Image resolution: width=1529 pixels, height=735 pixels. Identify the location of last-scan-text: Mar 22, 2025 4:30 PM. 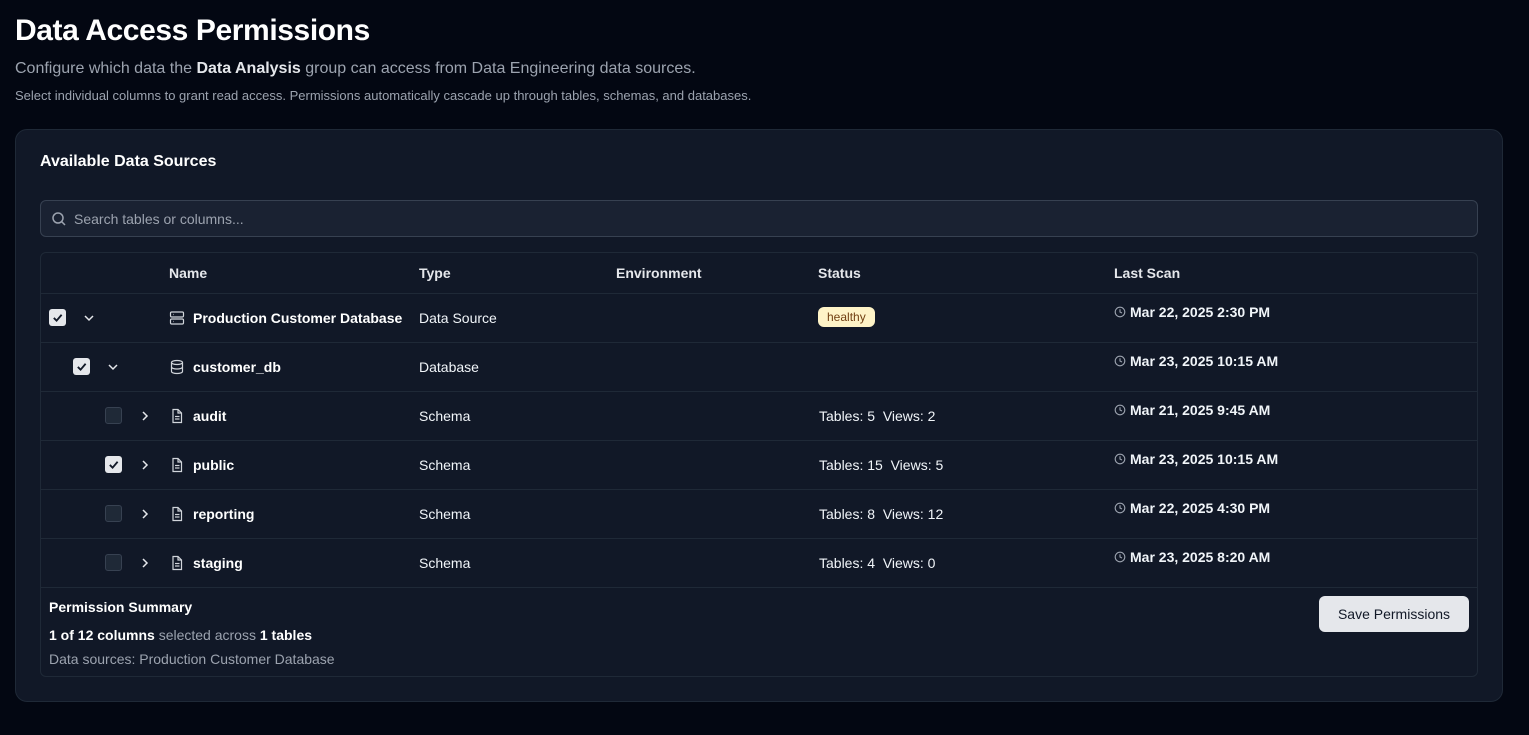
(1200, 508).